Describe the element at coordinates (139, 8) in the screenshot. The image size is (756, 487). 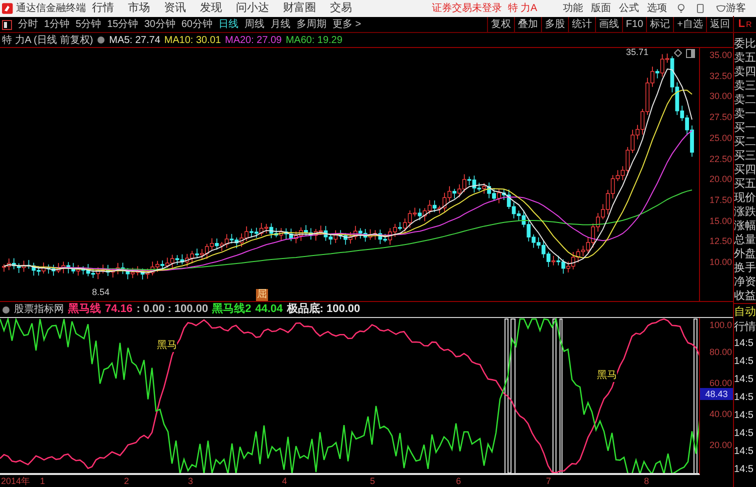
I see `menu-item: 市场` at that location.